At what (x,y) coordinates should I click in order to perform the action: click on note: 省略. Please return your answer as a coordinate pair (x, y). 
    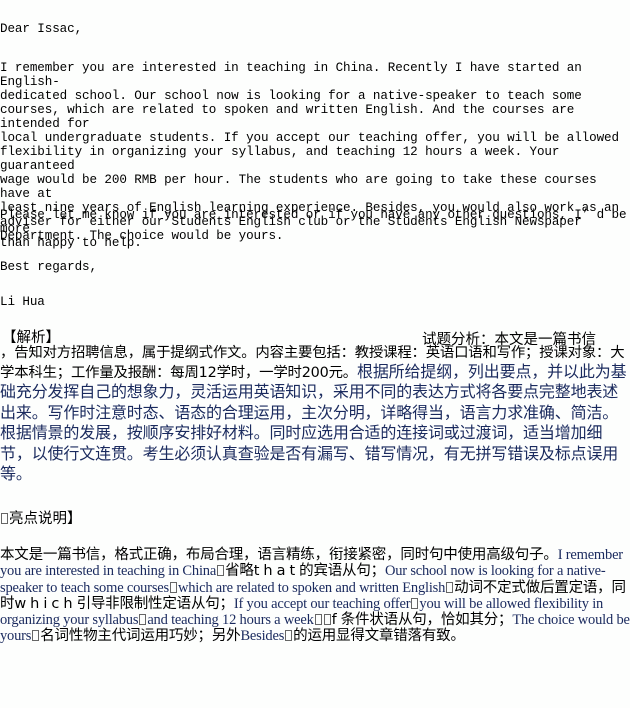
    Looking at the image, I should click on (239, 571).